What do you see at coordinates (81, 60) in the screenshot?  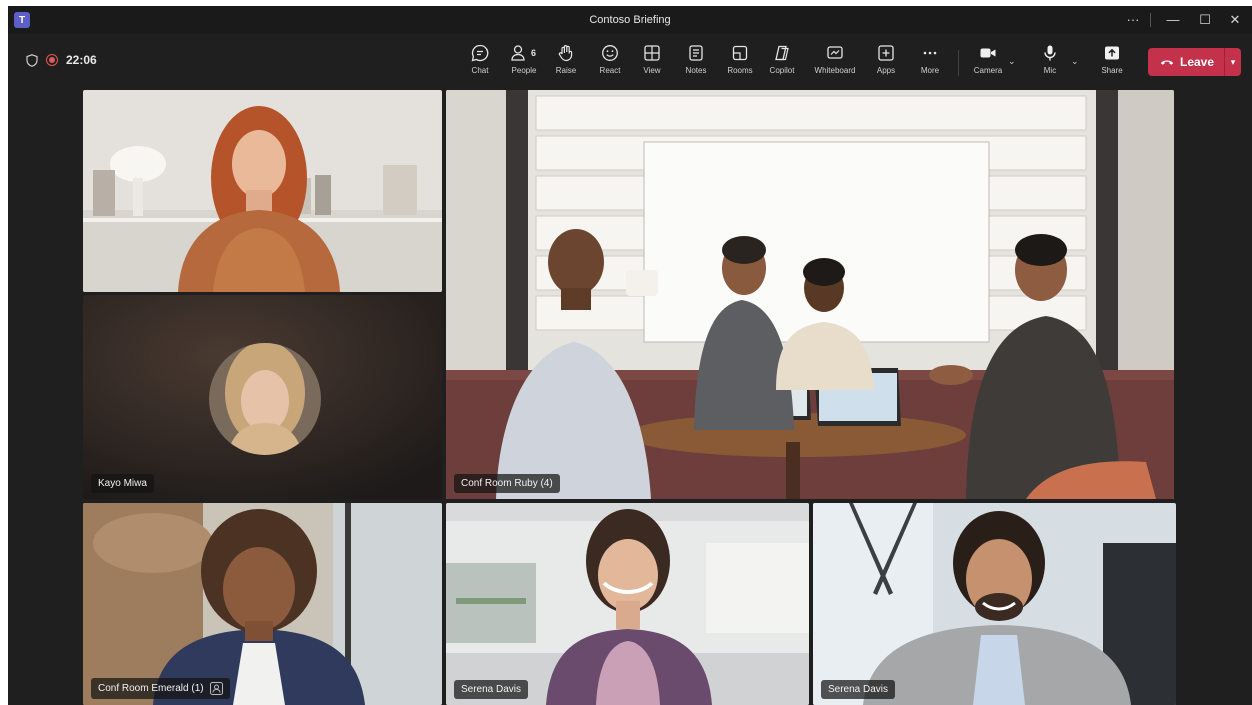 I see `meeting-timer: 22:06` at bounding box center [81, 60].